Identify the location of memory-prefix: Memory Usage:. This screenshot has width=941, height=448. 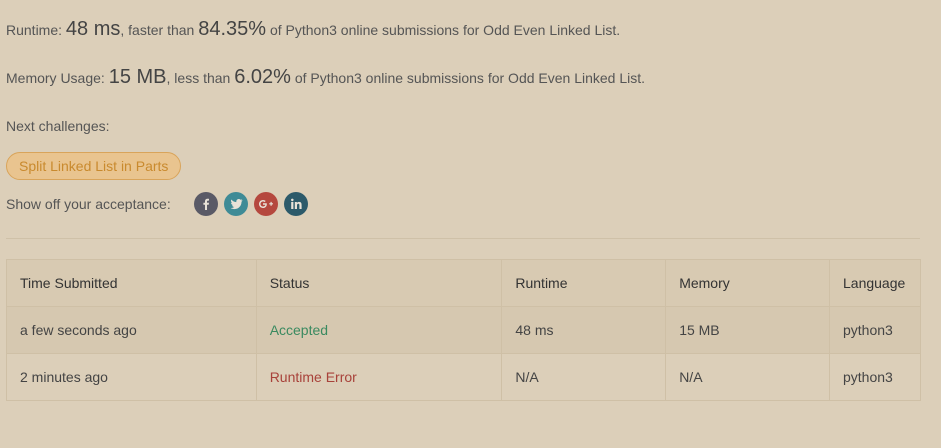
(57, 78).